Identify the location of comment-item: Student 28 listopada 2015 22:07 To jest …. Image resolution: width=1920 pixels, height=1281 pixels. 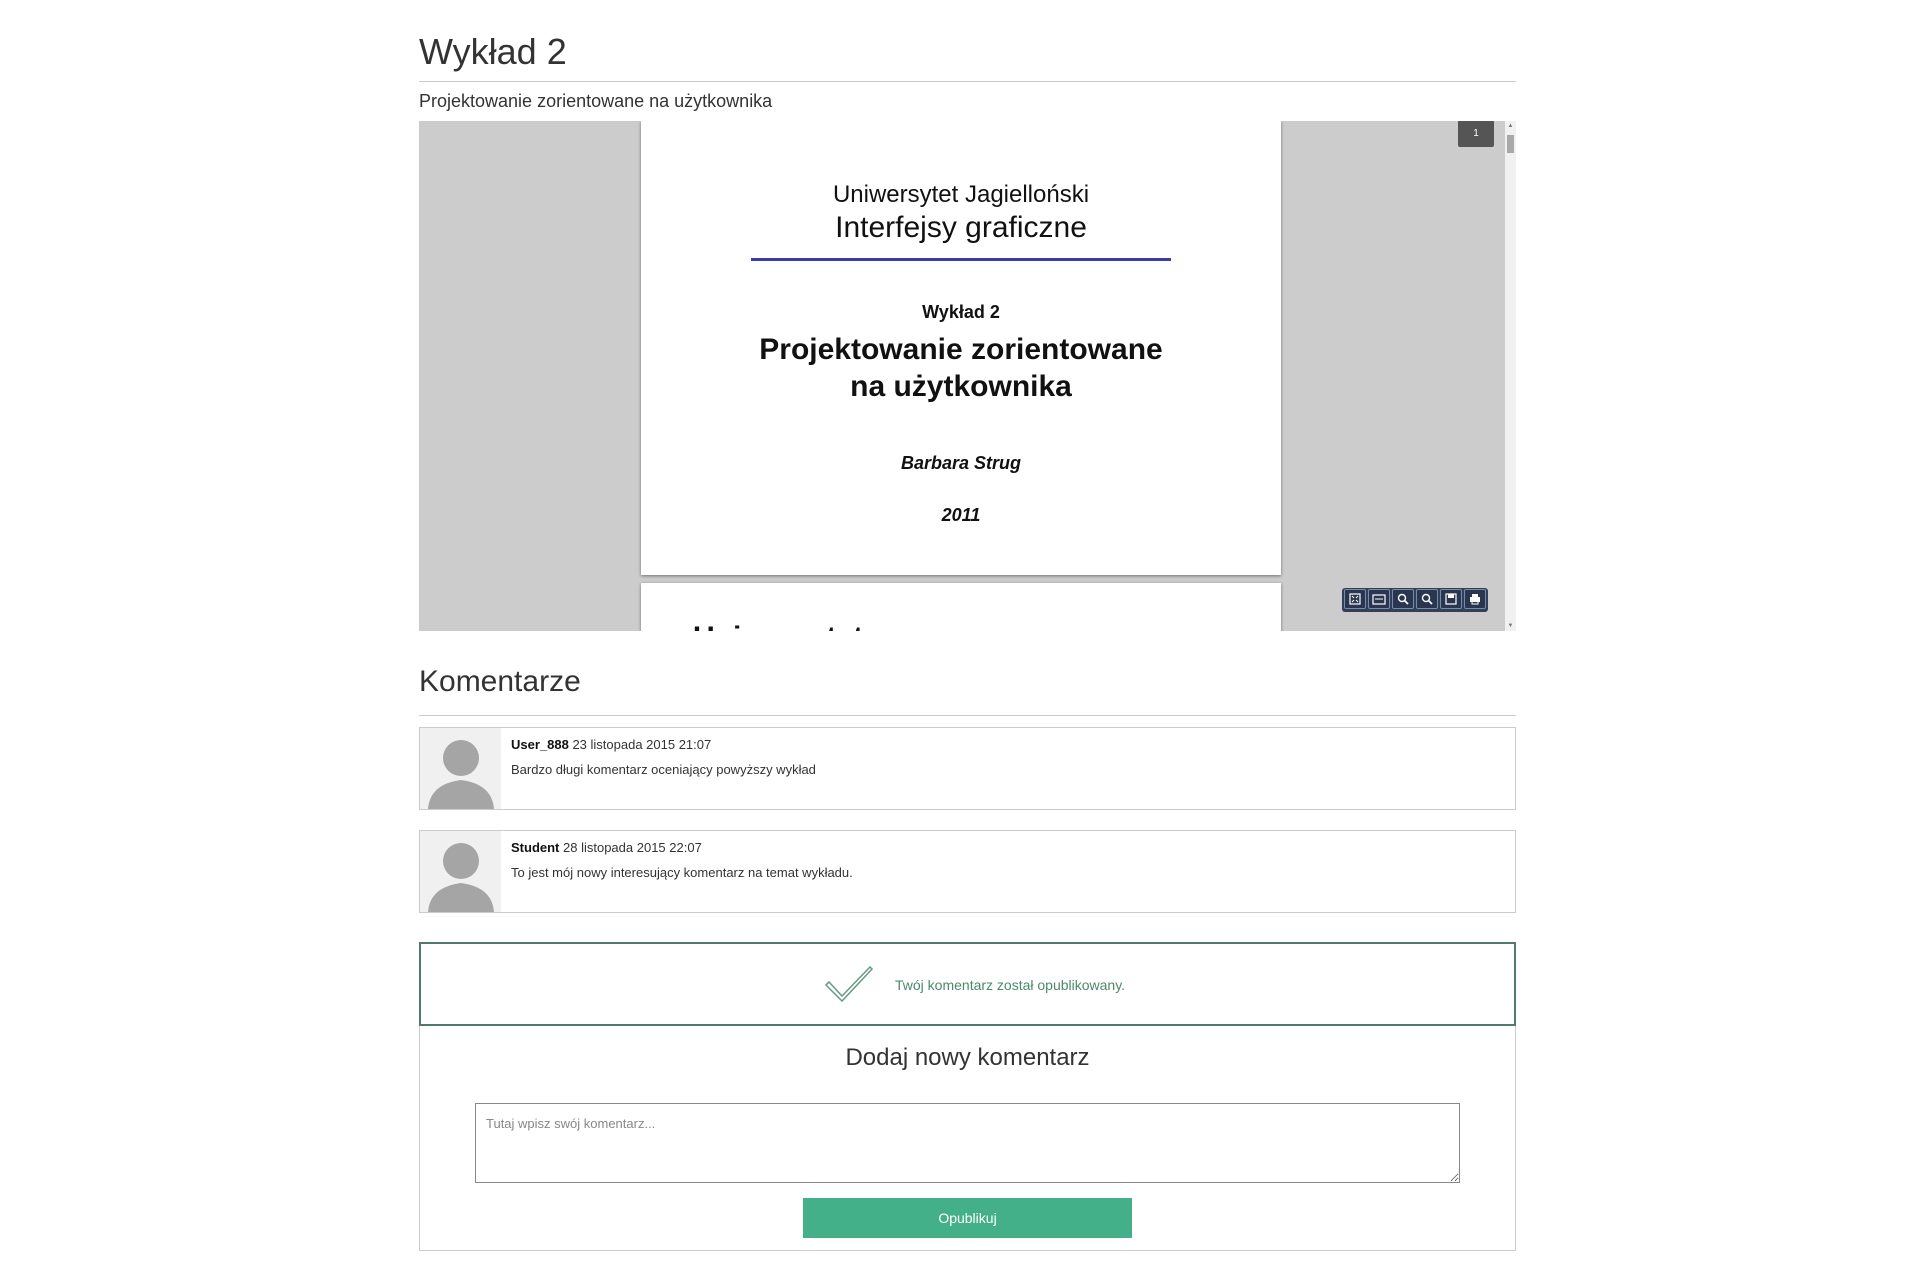
(967, 871).